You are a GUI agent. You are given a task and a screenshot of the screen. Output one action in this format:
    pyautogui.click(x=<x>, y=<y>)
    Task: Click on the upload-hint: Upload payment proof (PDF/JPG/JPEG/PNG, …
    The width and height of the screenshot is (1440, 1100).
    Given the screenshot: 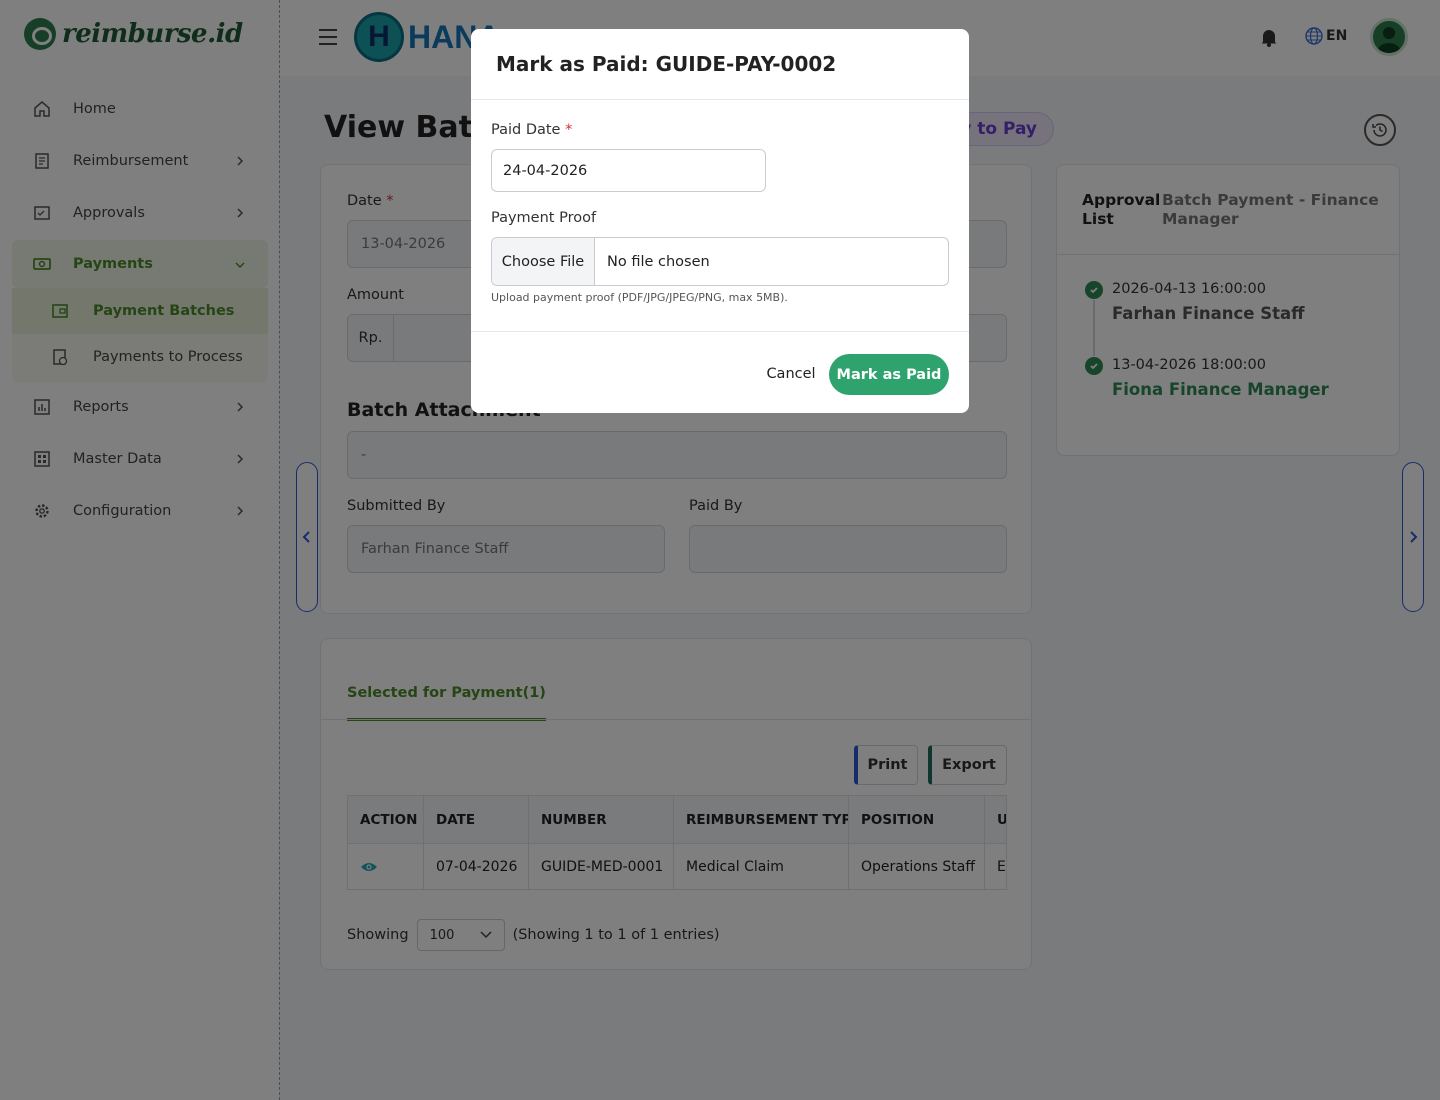 What is the action you would take?
    pyautogui.click(x=639, y=297)
    